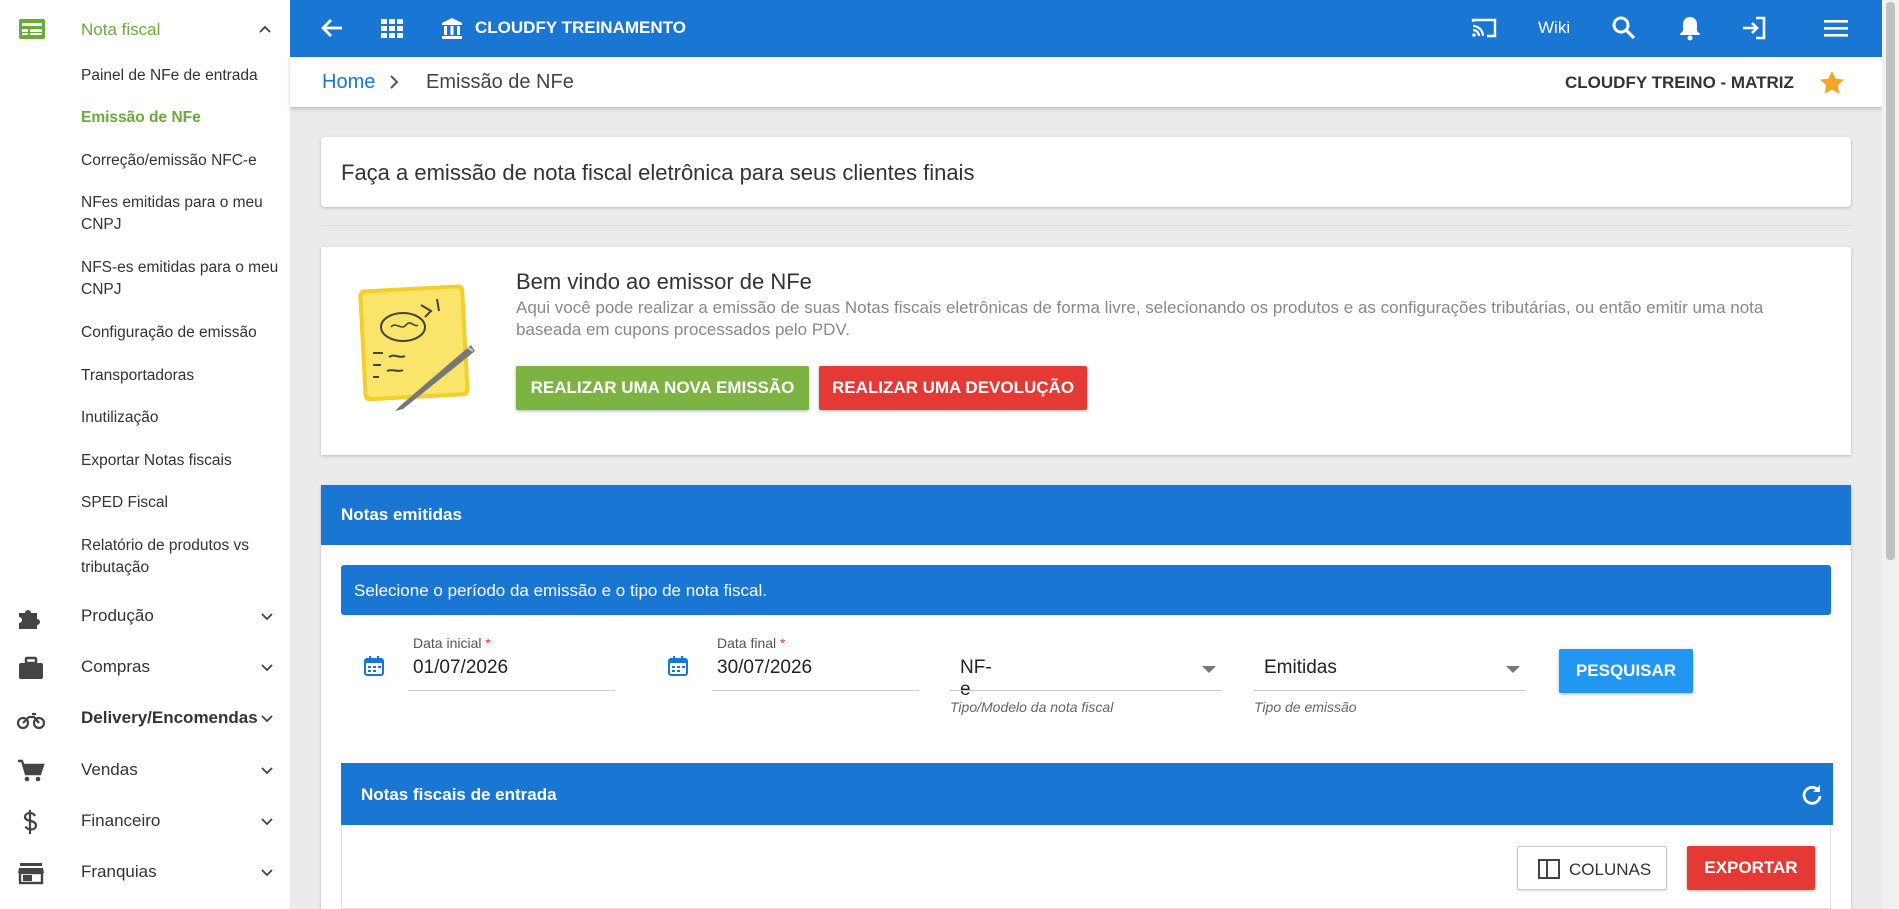  What do you see at coordinates (181, 376) in the screenshot?
I see `sidebar-item-transportadoras: Transportadoras` at bounding box center [181, 376].